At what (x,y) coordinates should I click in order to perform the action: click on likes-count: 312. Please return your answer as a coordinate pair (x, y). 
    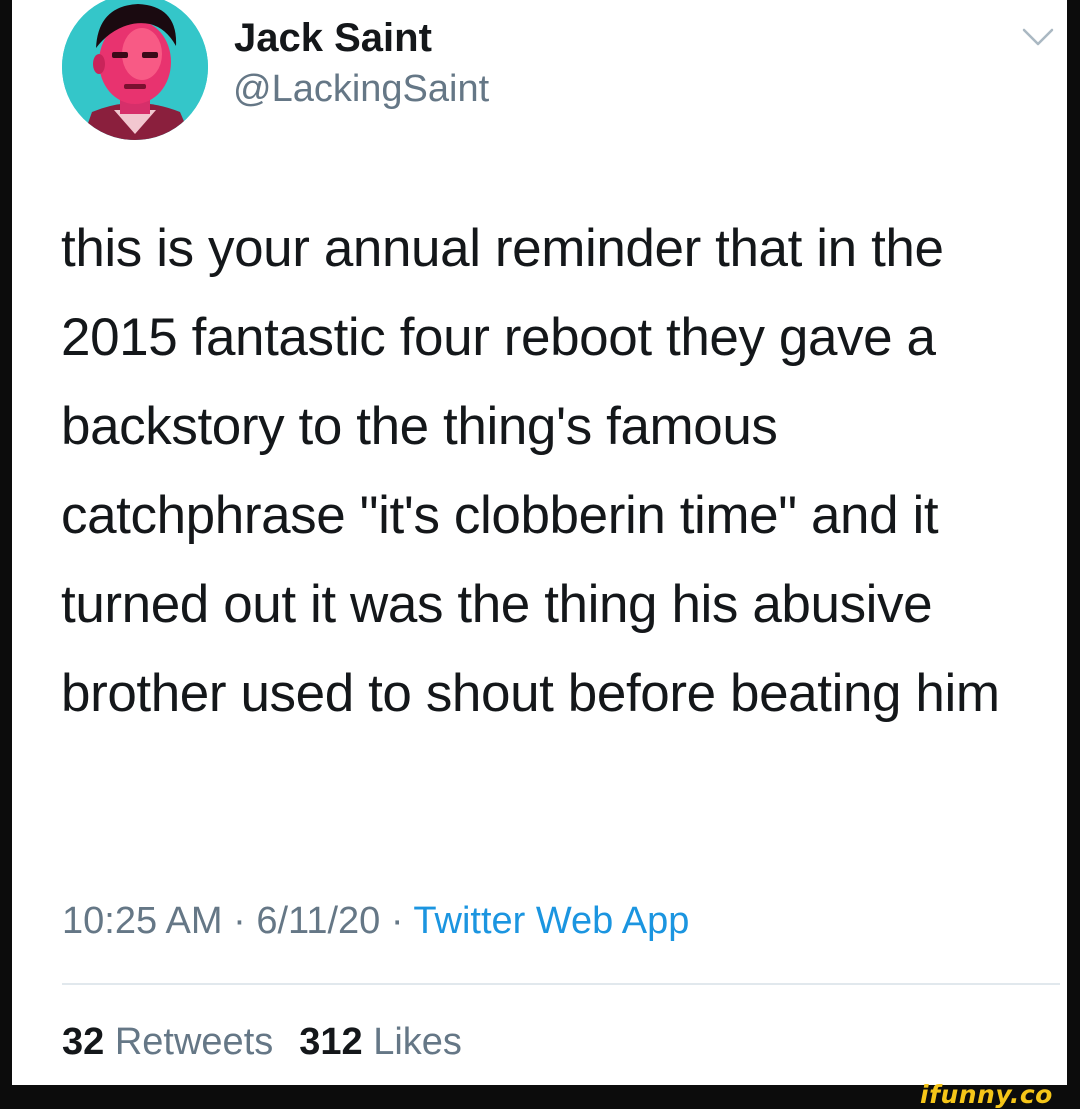
    Looking at the image, I should click on (331, 1042).